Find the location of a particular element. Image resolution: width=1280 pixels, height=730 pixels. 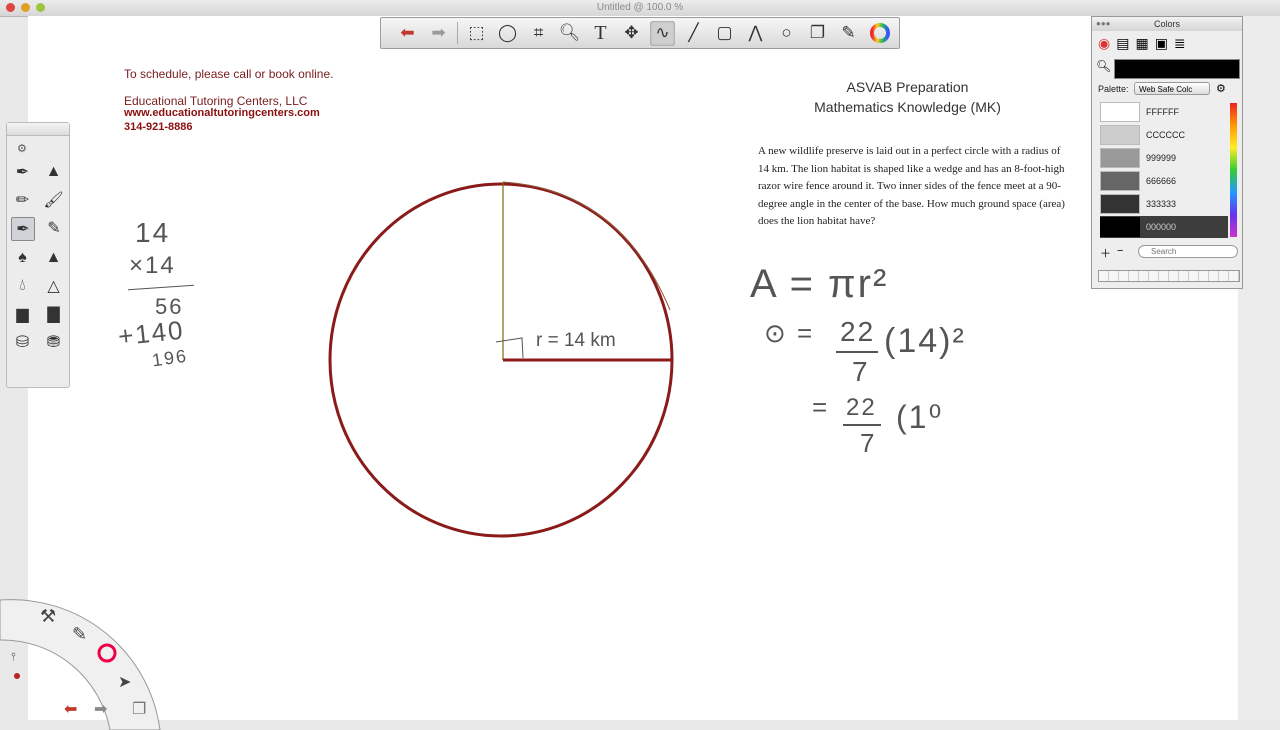

magnifier-icon: 🔍︎ is located at coordinates (1103, 66).